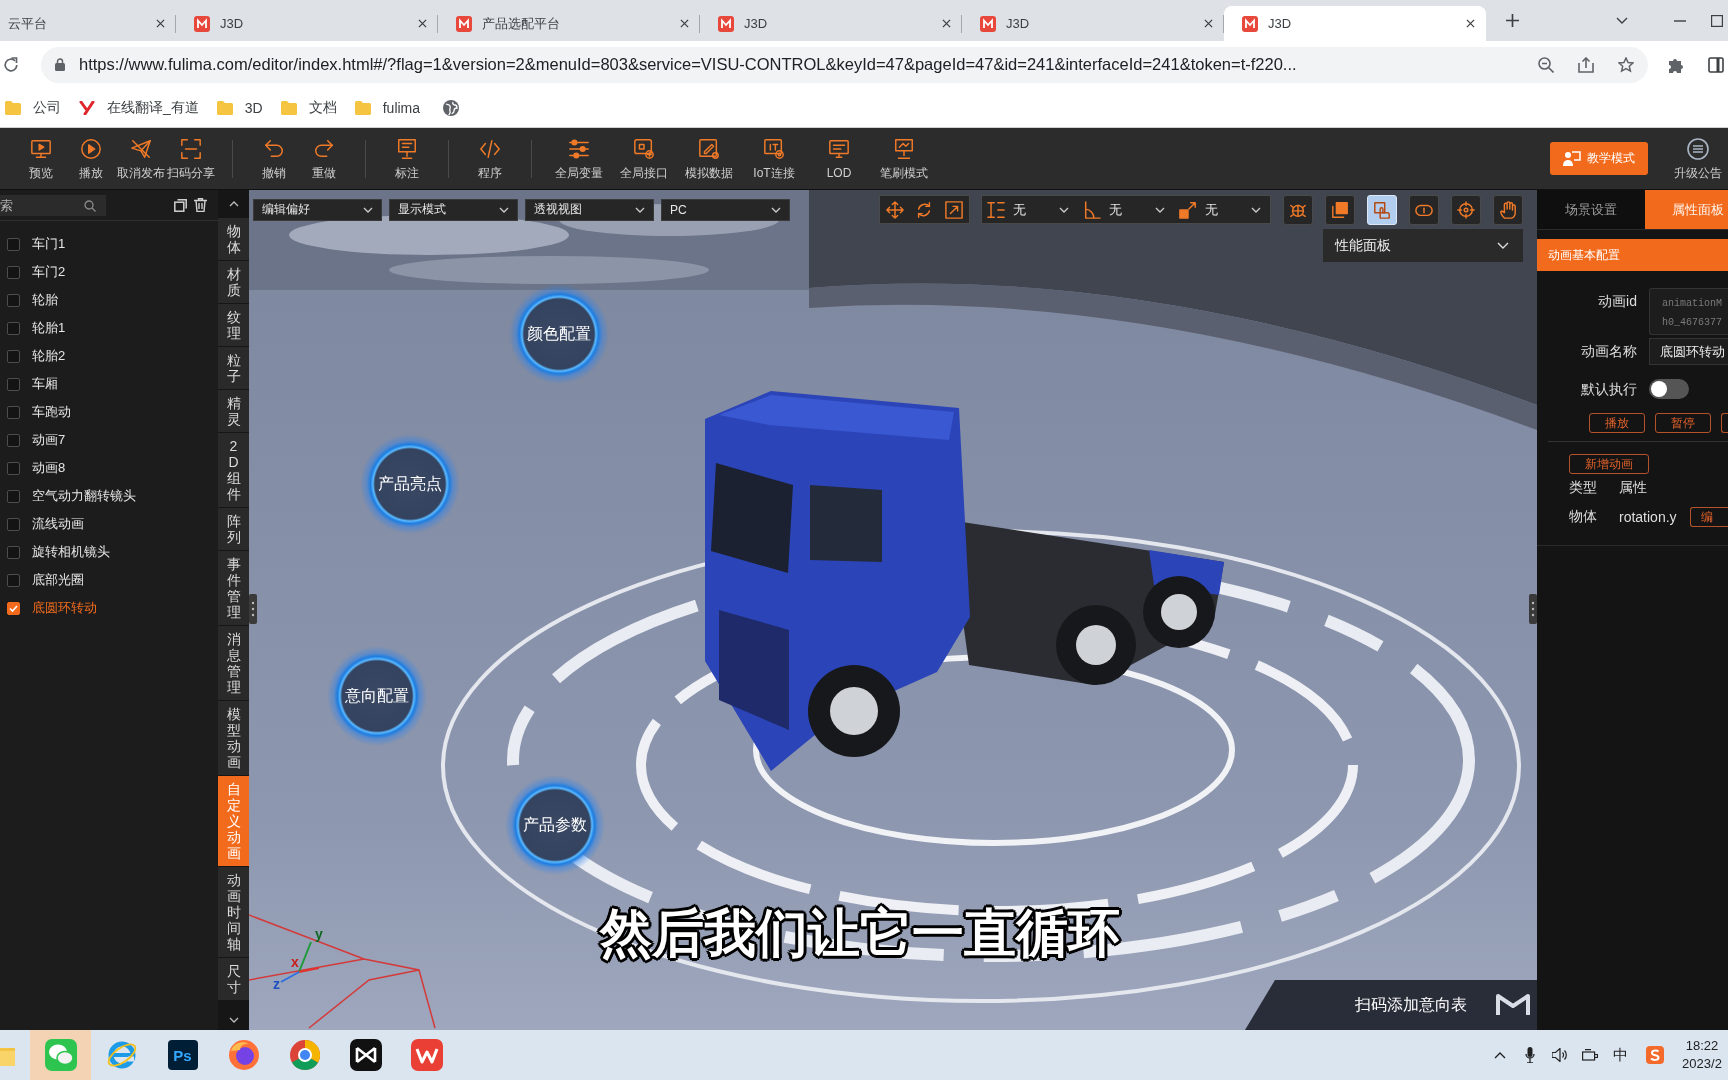 The width and height of the screenshot is (1728, 1080). I want to click on outline-button: 播放, so click(1617, 423).